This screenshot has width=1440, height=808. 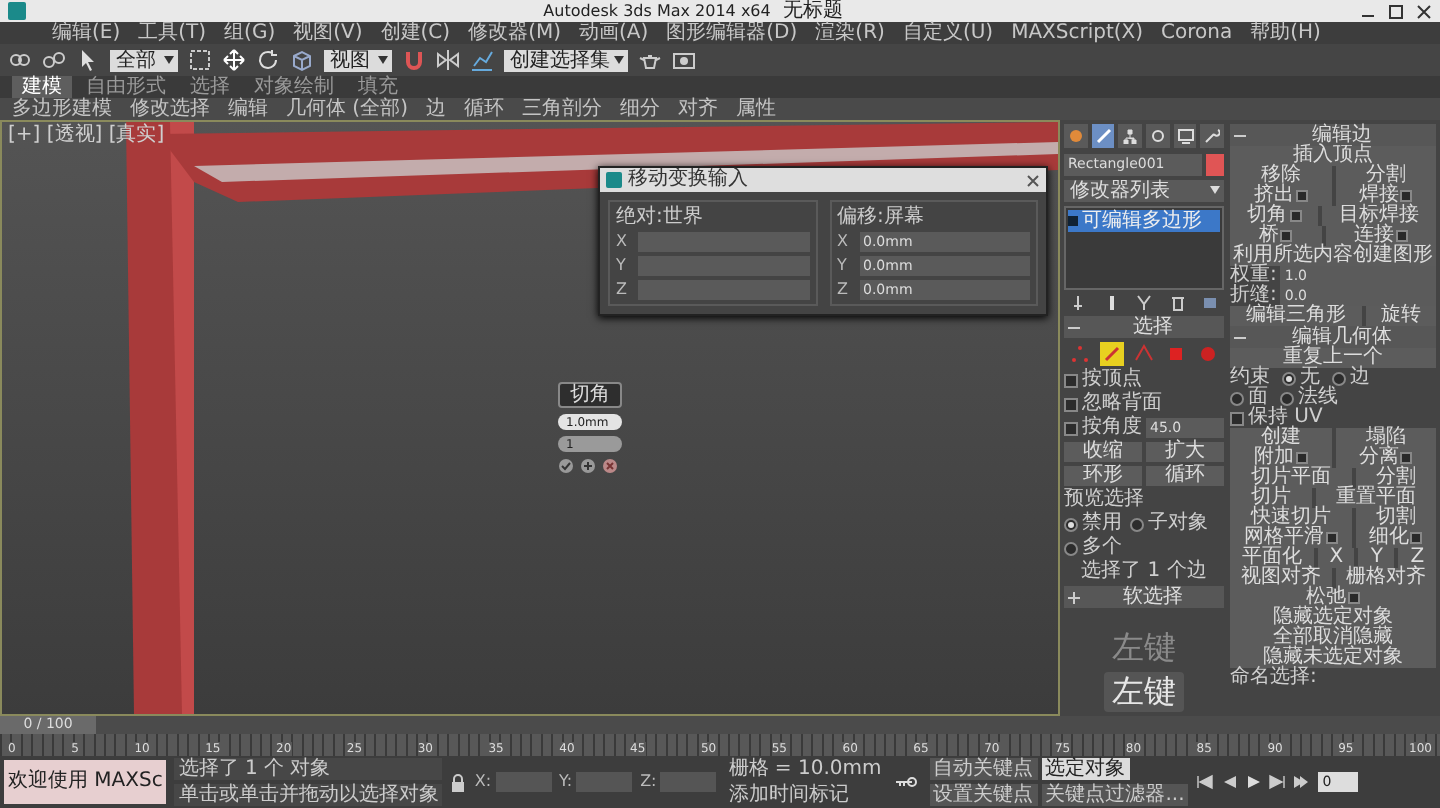 I want to click on ribbon-tab: 对象绘制, so click(x=294, y=87).